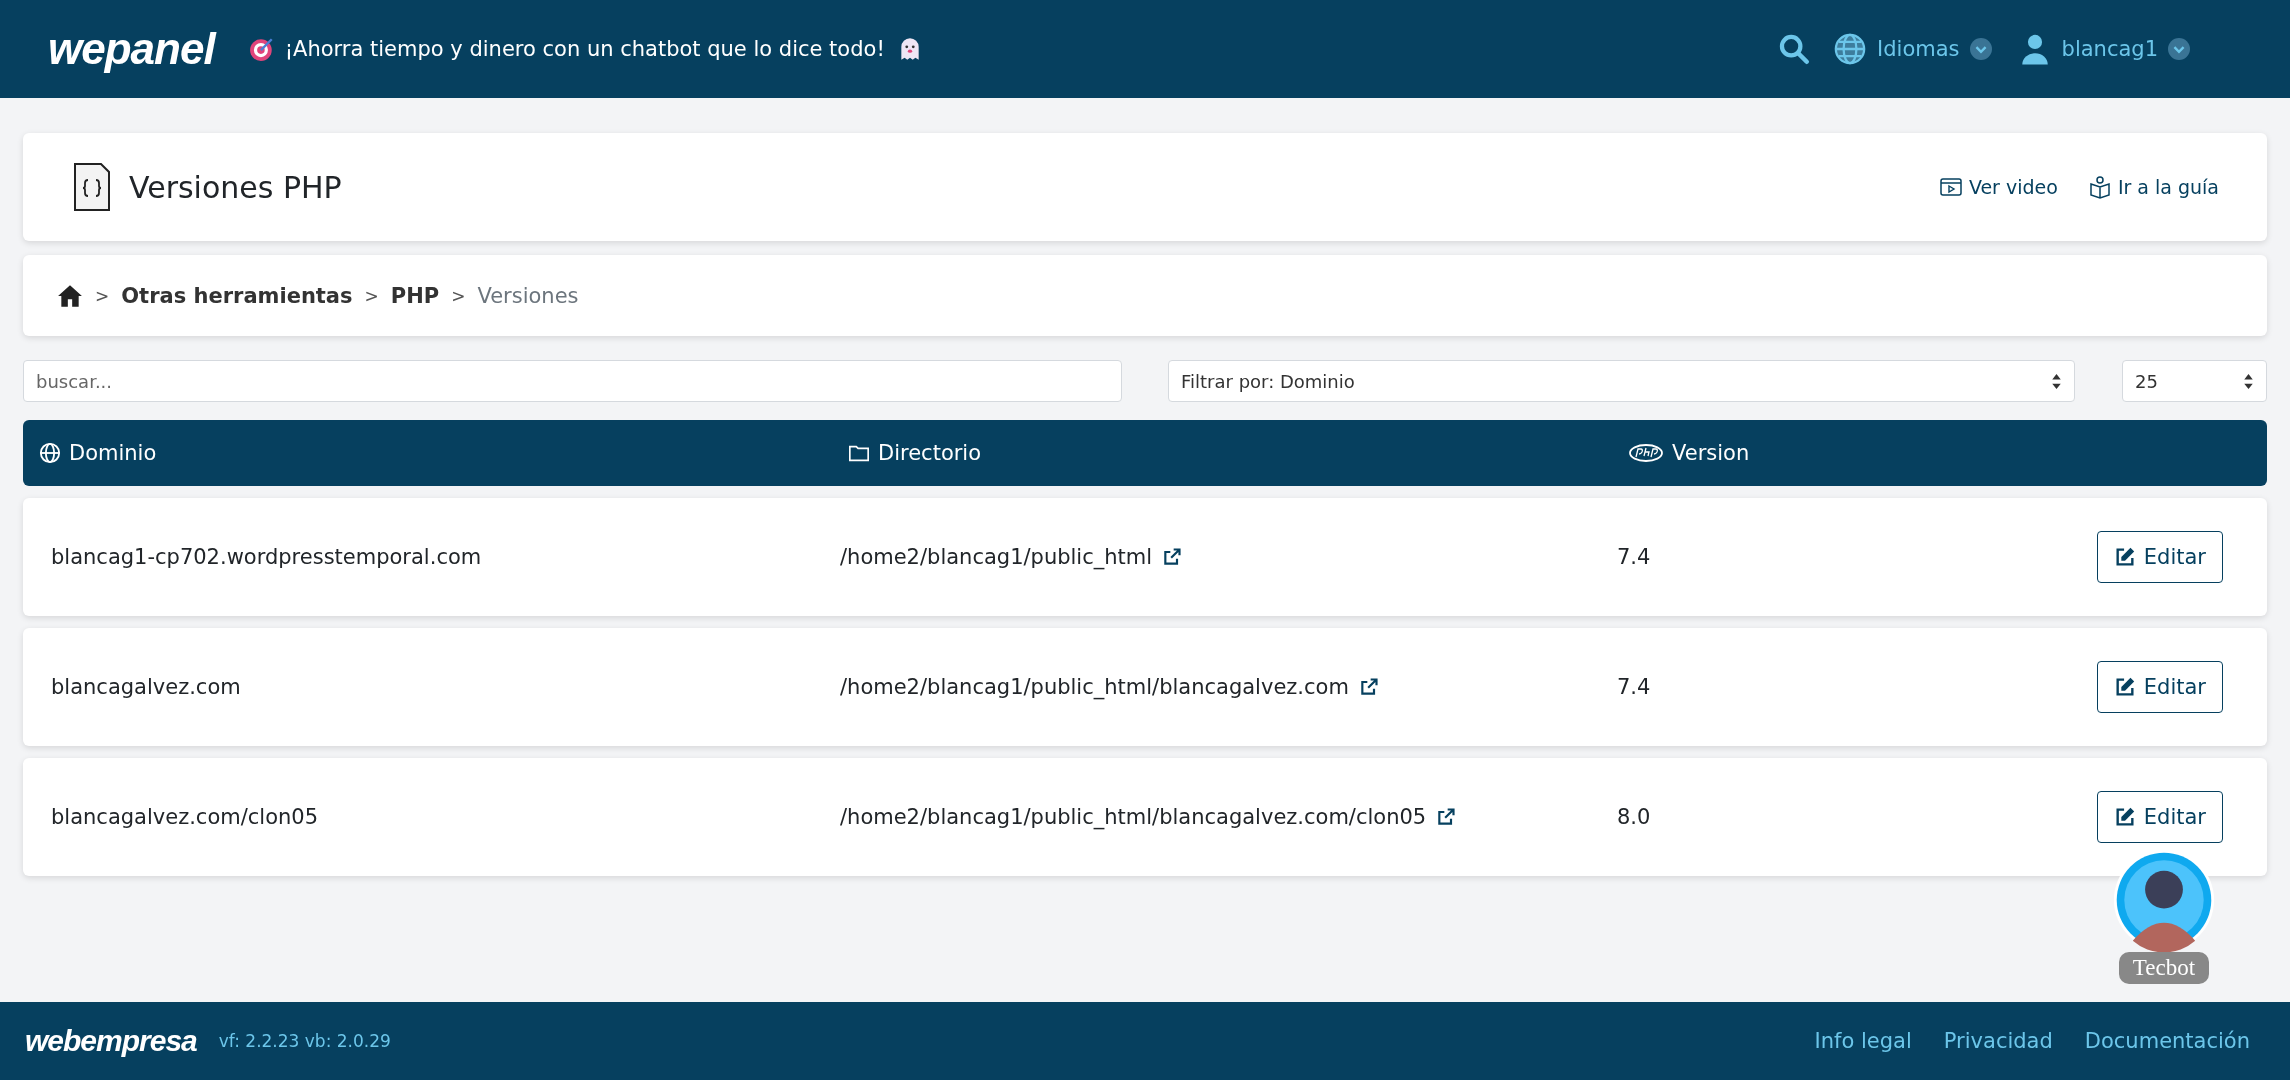  I want to click on table-cell-text: blancag1-cp702.wordpresstemporal.com, so click(267, 557).